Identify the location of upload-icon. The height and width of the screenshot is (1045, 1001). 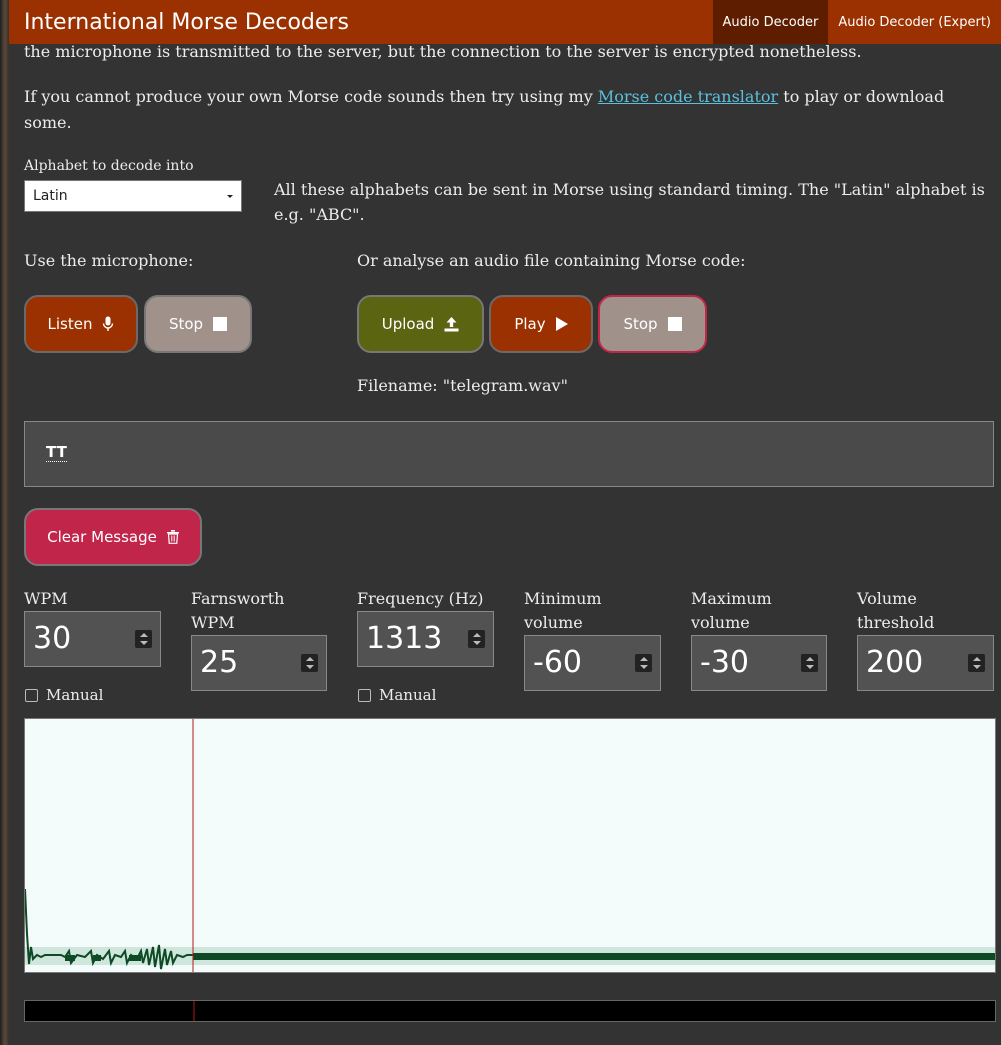
(451, 323).